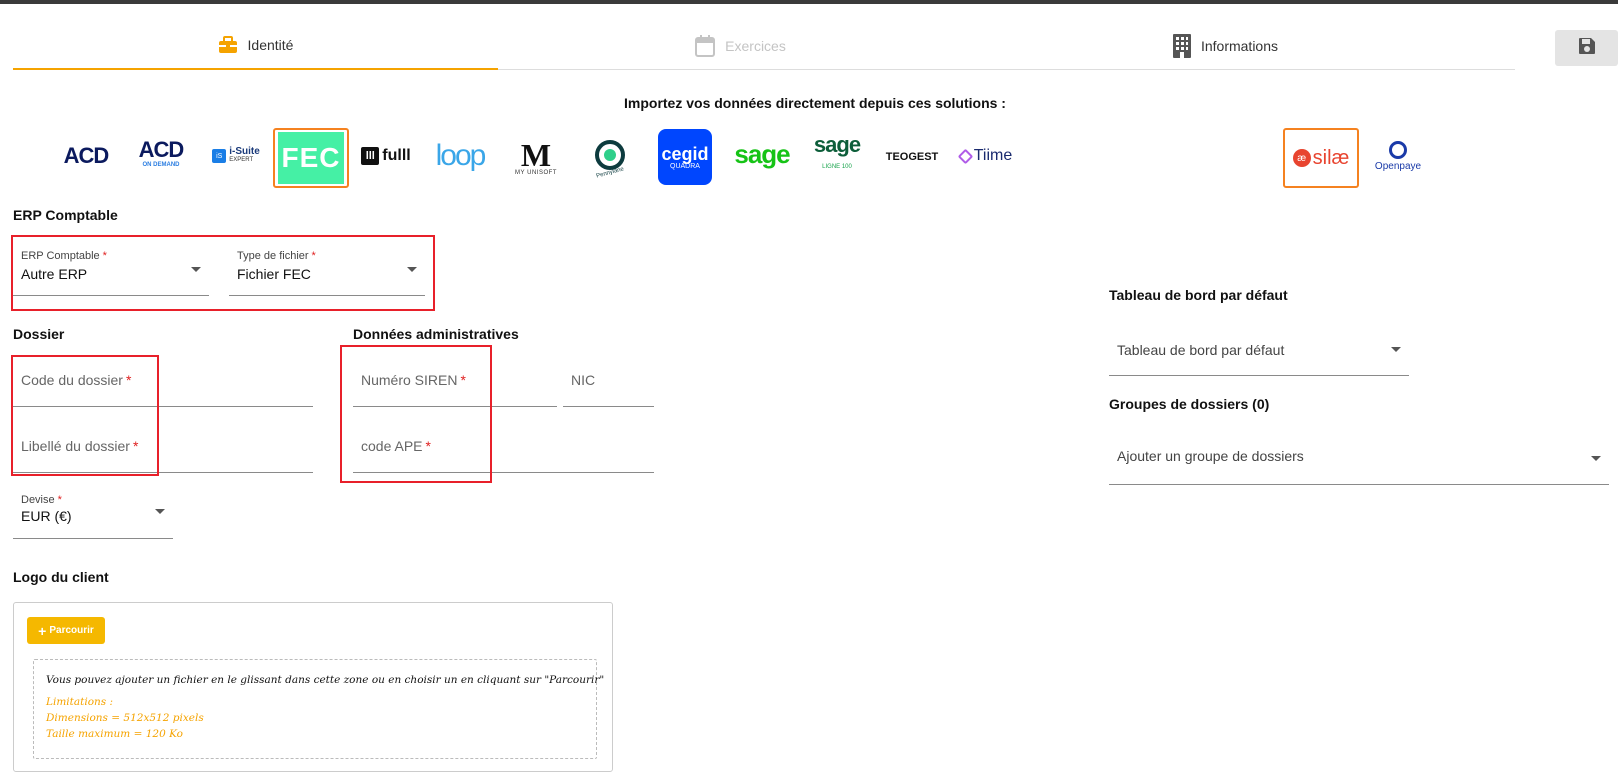  I want to click on nic-field: NIC, so click(608, 381).